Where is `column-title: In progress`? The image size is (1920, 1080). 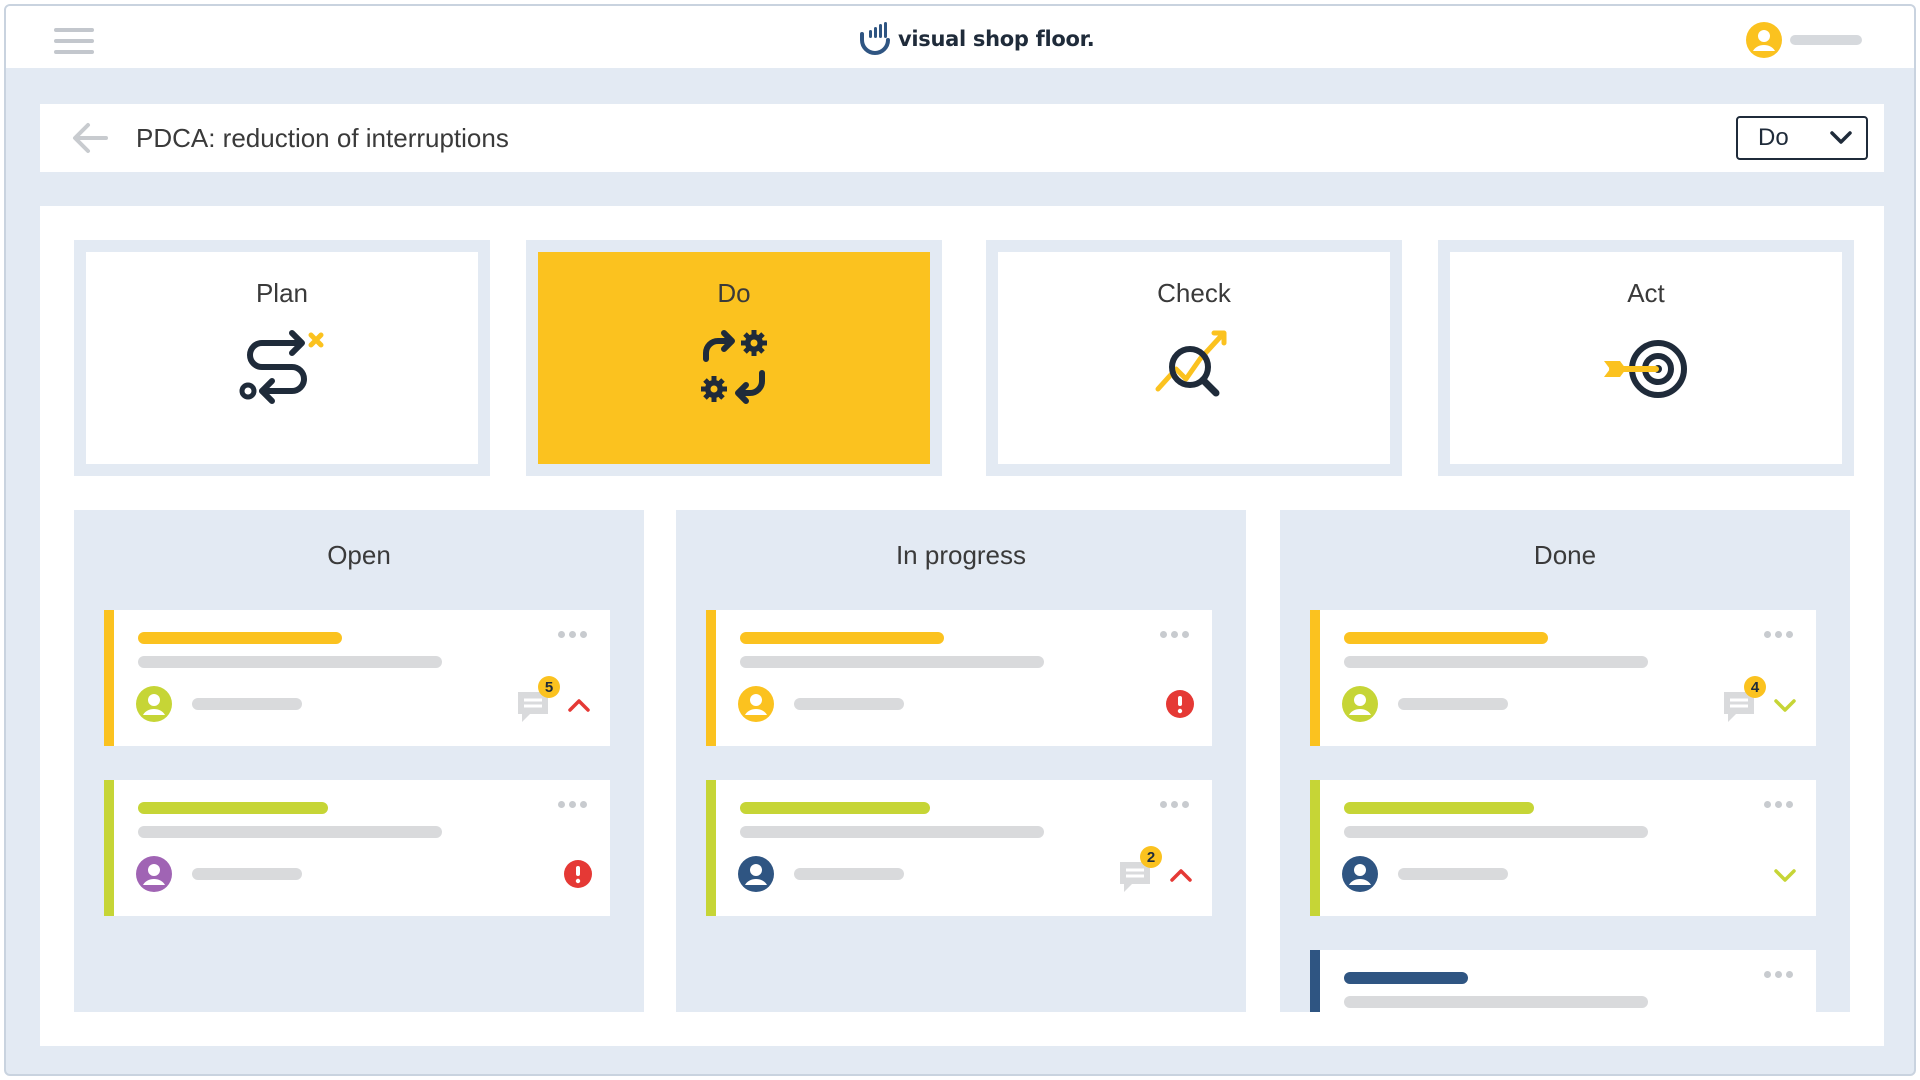 column-title: In progress is located at coordinates (961, 555).